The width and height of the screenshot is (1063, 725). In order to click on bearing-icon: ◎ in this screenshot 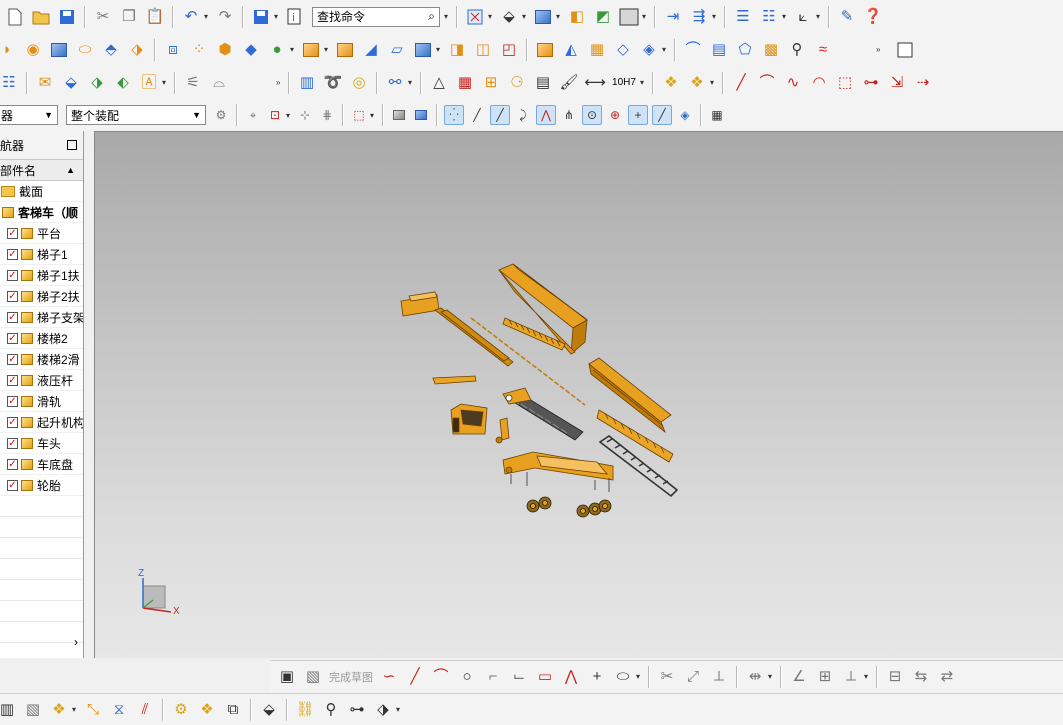, I will do `click(359, 83)`.